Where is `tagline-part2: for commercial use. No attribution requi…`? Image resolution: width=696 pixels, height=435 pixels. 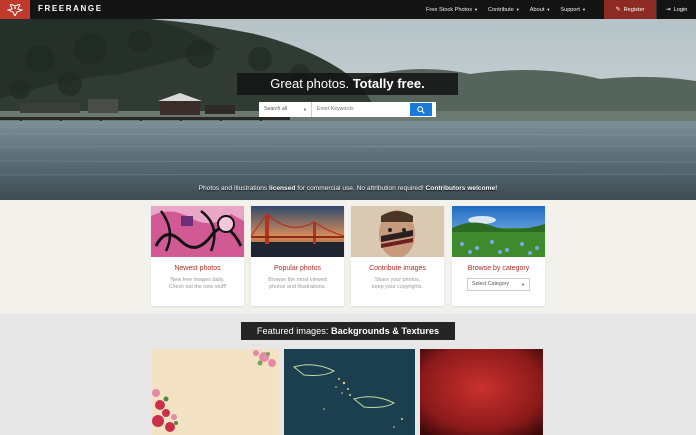 tagline-part2: for commercial use. No attribution requi… is located at coordinates (360, 188).